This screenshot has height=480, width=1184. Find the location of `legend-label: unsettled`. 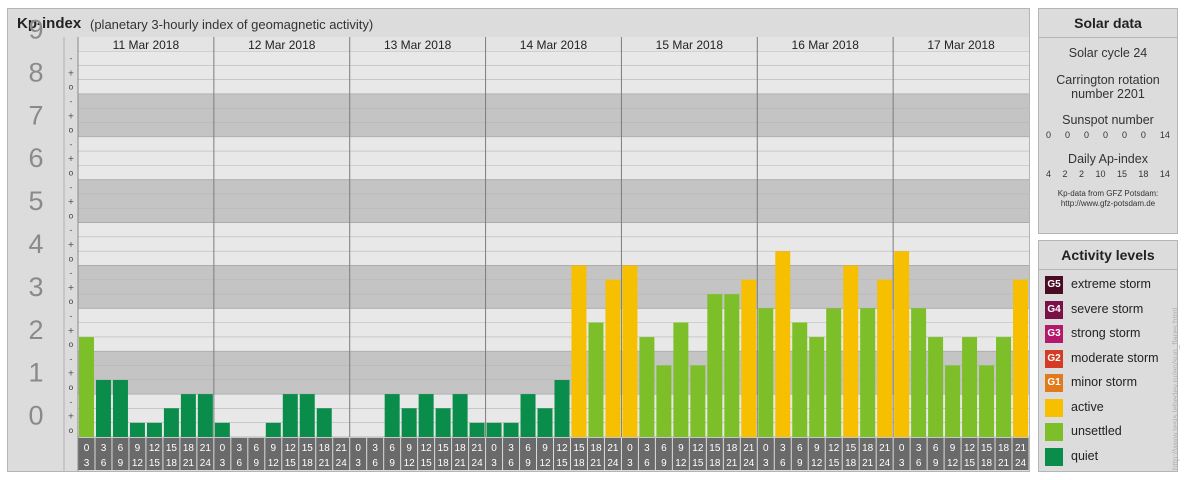

legend-label: unsettled is located at coordinates (1096, 431).